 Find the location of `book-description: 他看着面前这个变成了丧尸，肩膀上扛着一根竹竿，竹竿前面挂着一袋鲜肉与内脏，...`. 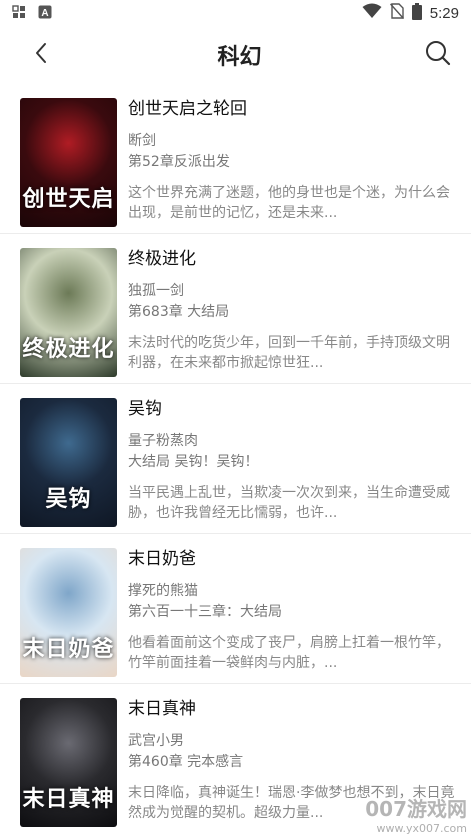

book-description: 他看着面前这个变成了丧尸，肩膀上扛着一根竹竿，竹竿前面挂着一袋鲜肉与内脏，... is located at coordinates (289, 653).